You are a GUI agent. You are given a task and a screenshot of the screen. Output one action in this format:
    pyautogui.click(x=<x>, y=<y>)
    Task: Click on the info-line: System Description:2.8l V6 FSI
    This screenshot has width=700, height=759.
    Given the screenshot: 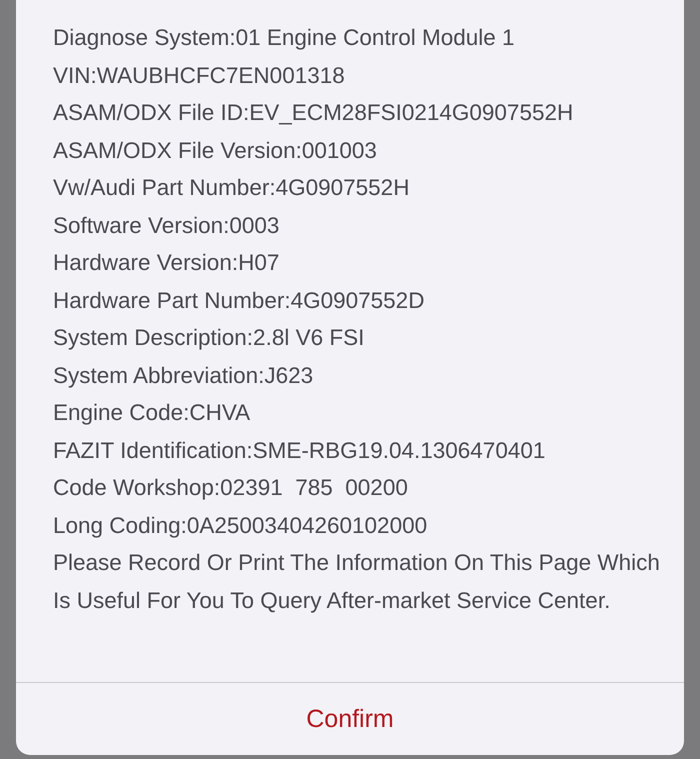 What is the action you would take?
    pyautogui.click(x=209, y=338)
    